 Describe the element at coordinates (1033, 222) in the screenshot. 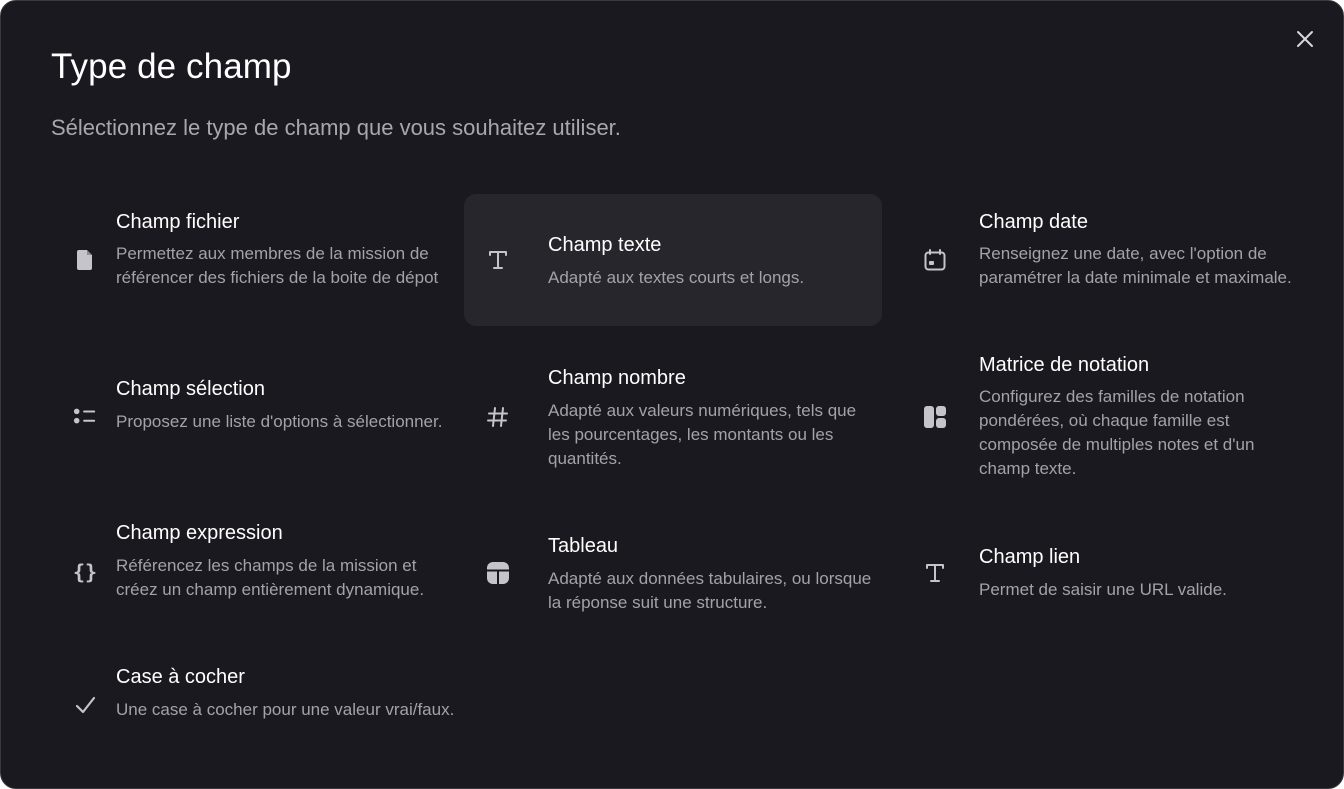

I see `option-title: Champ date` at that location.